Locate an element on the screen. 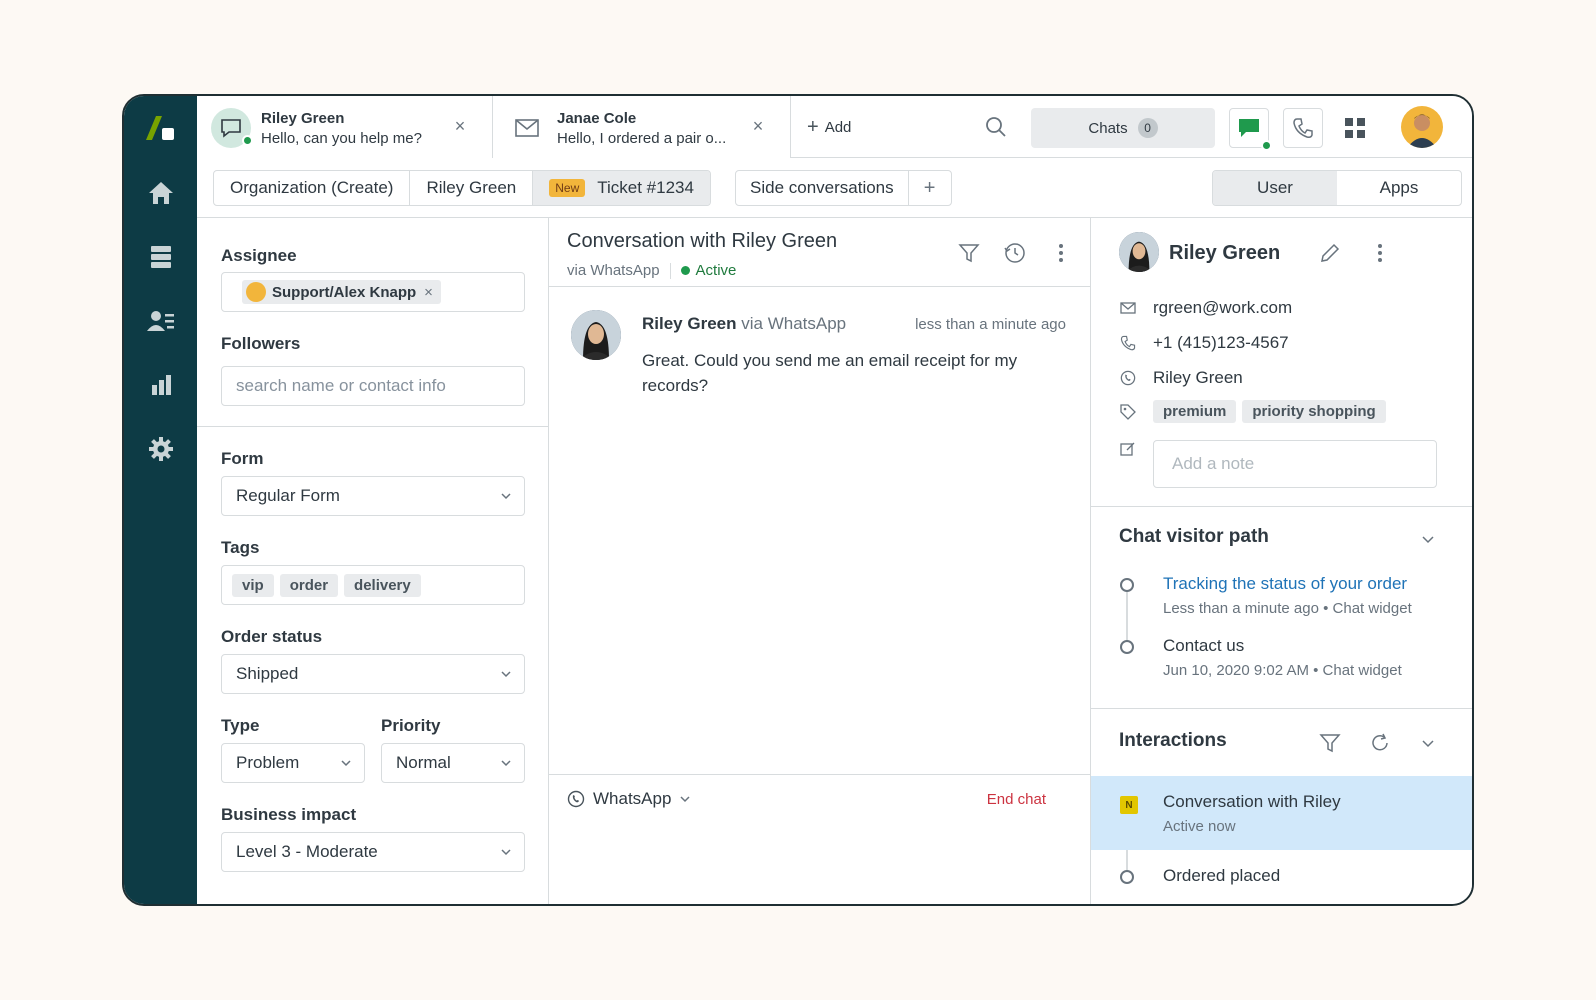 The height and width of the screenshot is (1000, 1596). user-tag: priority shopping is located at coordinates (1314, 411).